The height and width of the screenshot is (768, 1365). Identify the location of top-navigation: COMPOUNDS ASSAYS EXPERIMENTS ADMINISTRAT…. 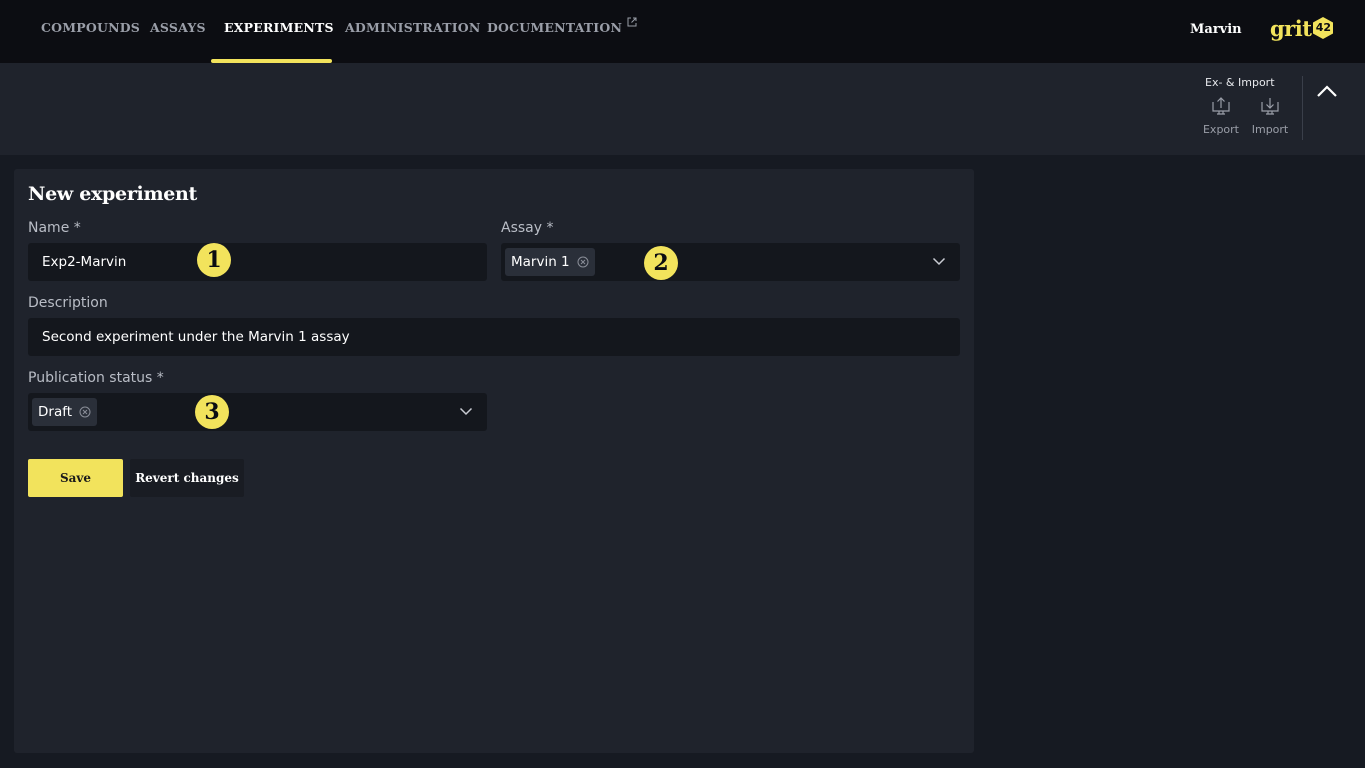
(682, 31).